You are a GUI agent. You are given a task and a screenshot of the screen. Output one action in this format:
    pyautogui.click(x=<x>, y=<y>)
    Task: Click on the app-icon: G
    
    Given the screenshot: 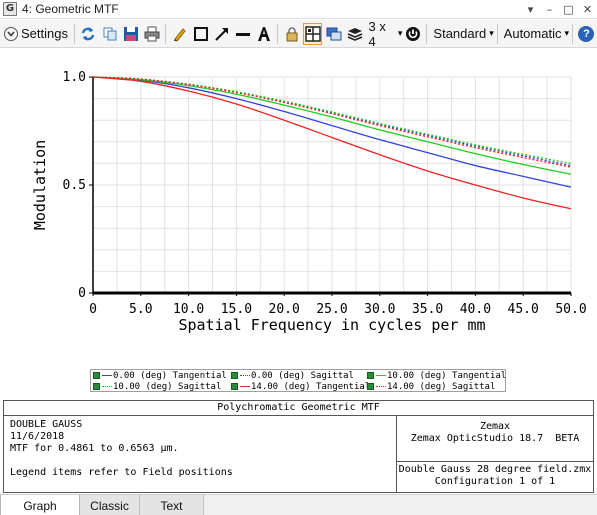 What is the action you would take?
    pyautogui.click(x=10, y=9)
    